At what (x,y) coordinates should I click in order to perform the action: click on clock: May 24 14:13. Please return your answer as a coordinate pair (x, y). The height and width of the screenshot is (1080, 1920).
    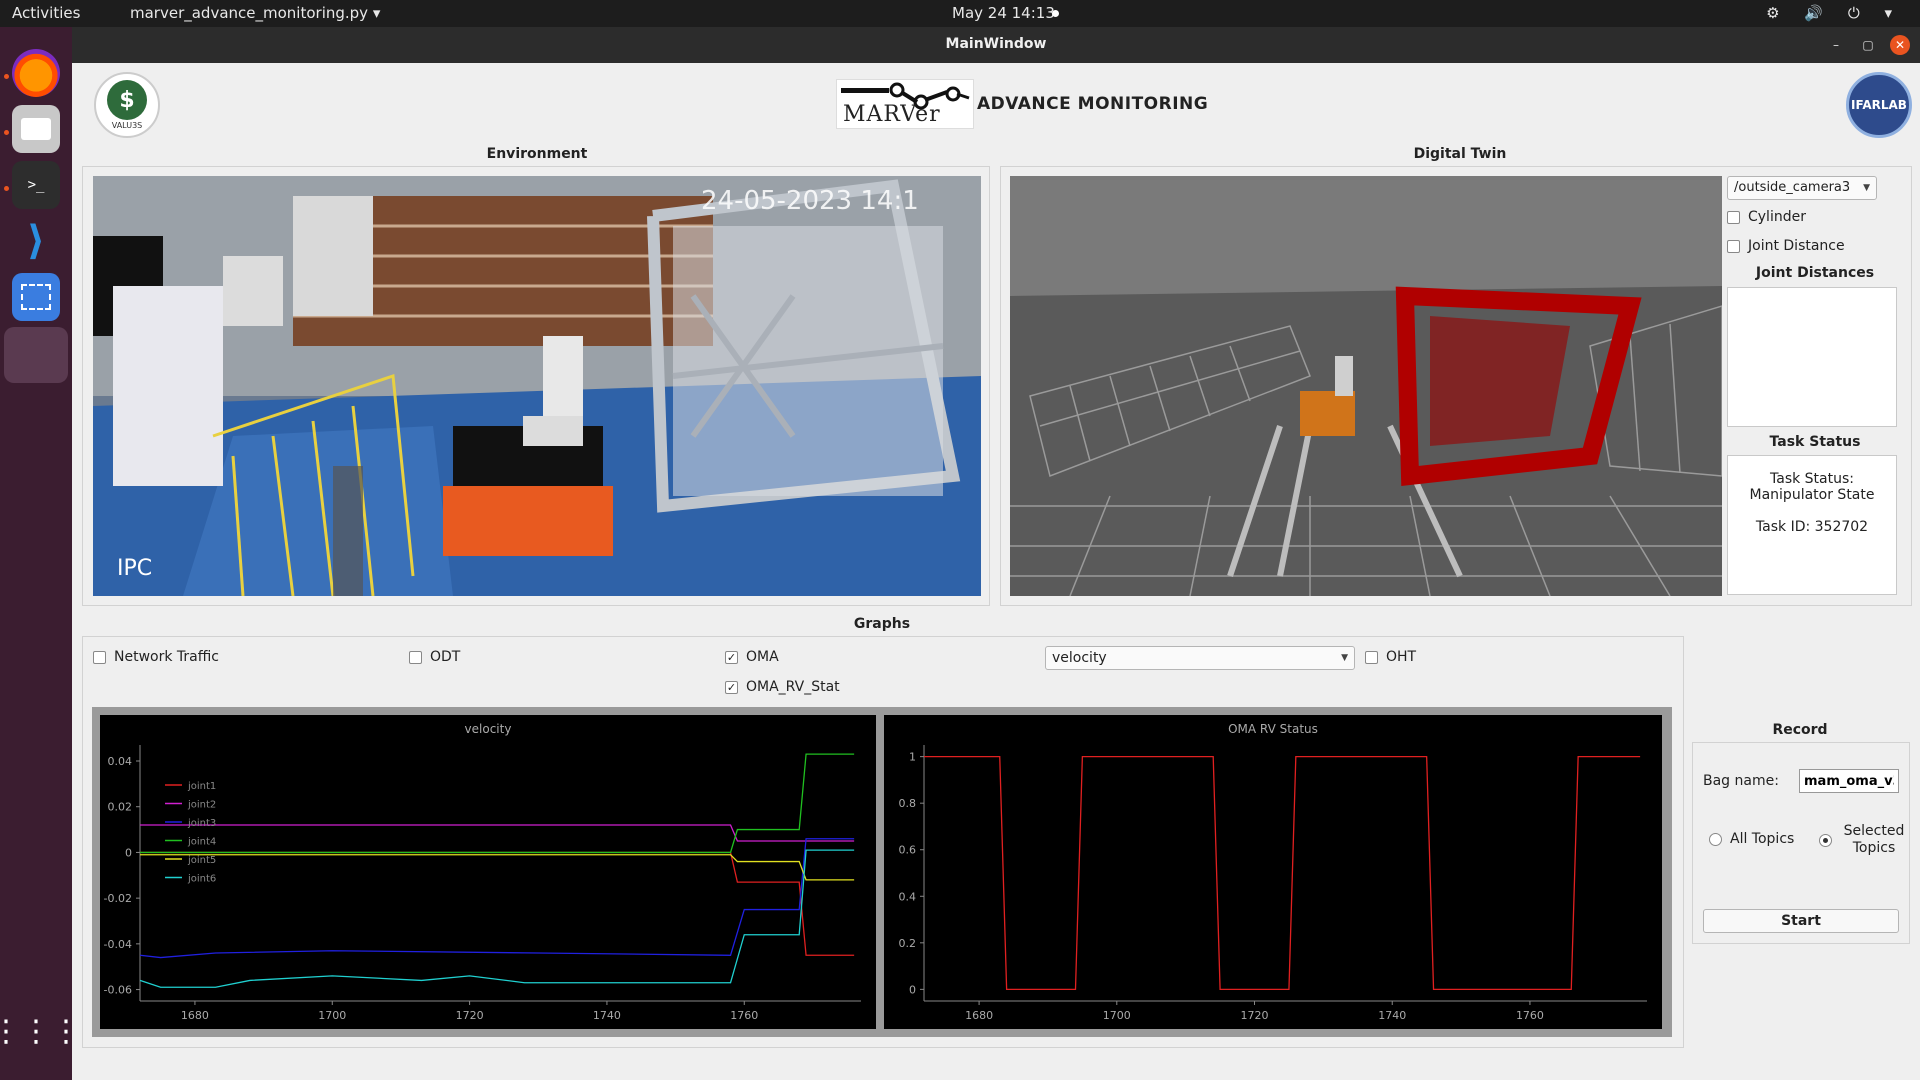
    Looking at the image, I should click on (1003, 13).